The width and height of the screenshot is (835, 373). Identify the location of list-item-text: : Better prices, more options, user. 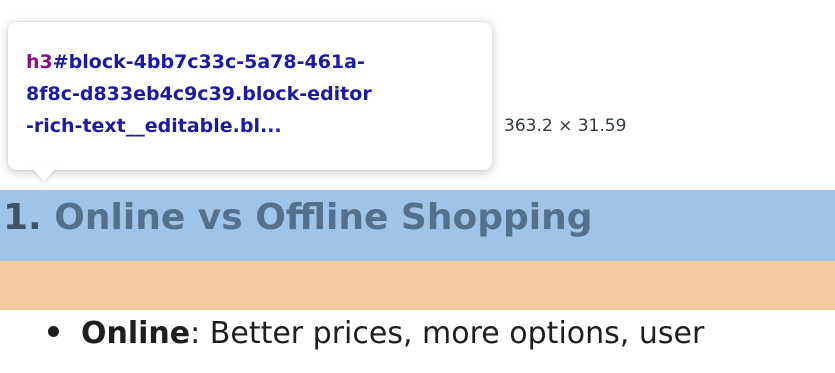
(447, 333).